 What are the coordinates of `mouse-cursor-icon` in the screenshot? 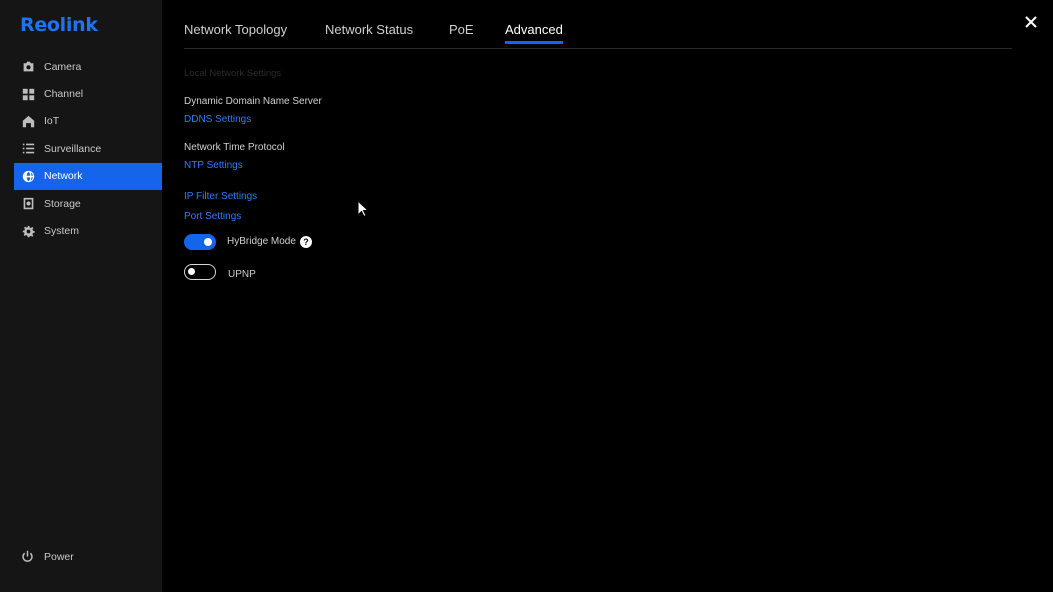 It's located at (363, 209).